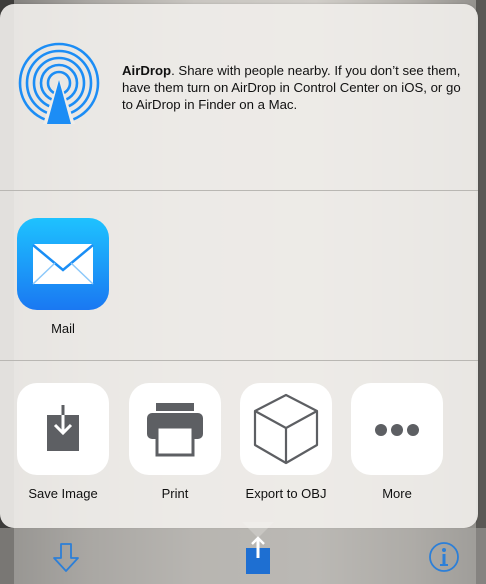  I want to click on bottom-toolbar, so click(243, 556).